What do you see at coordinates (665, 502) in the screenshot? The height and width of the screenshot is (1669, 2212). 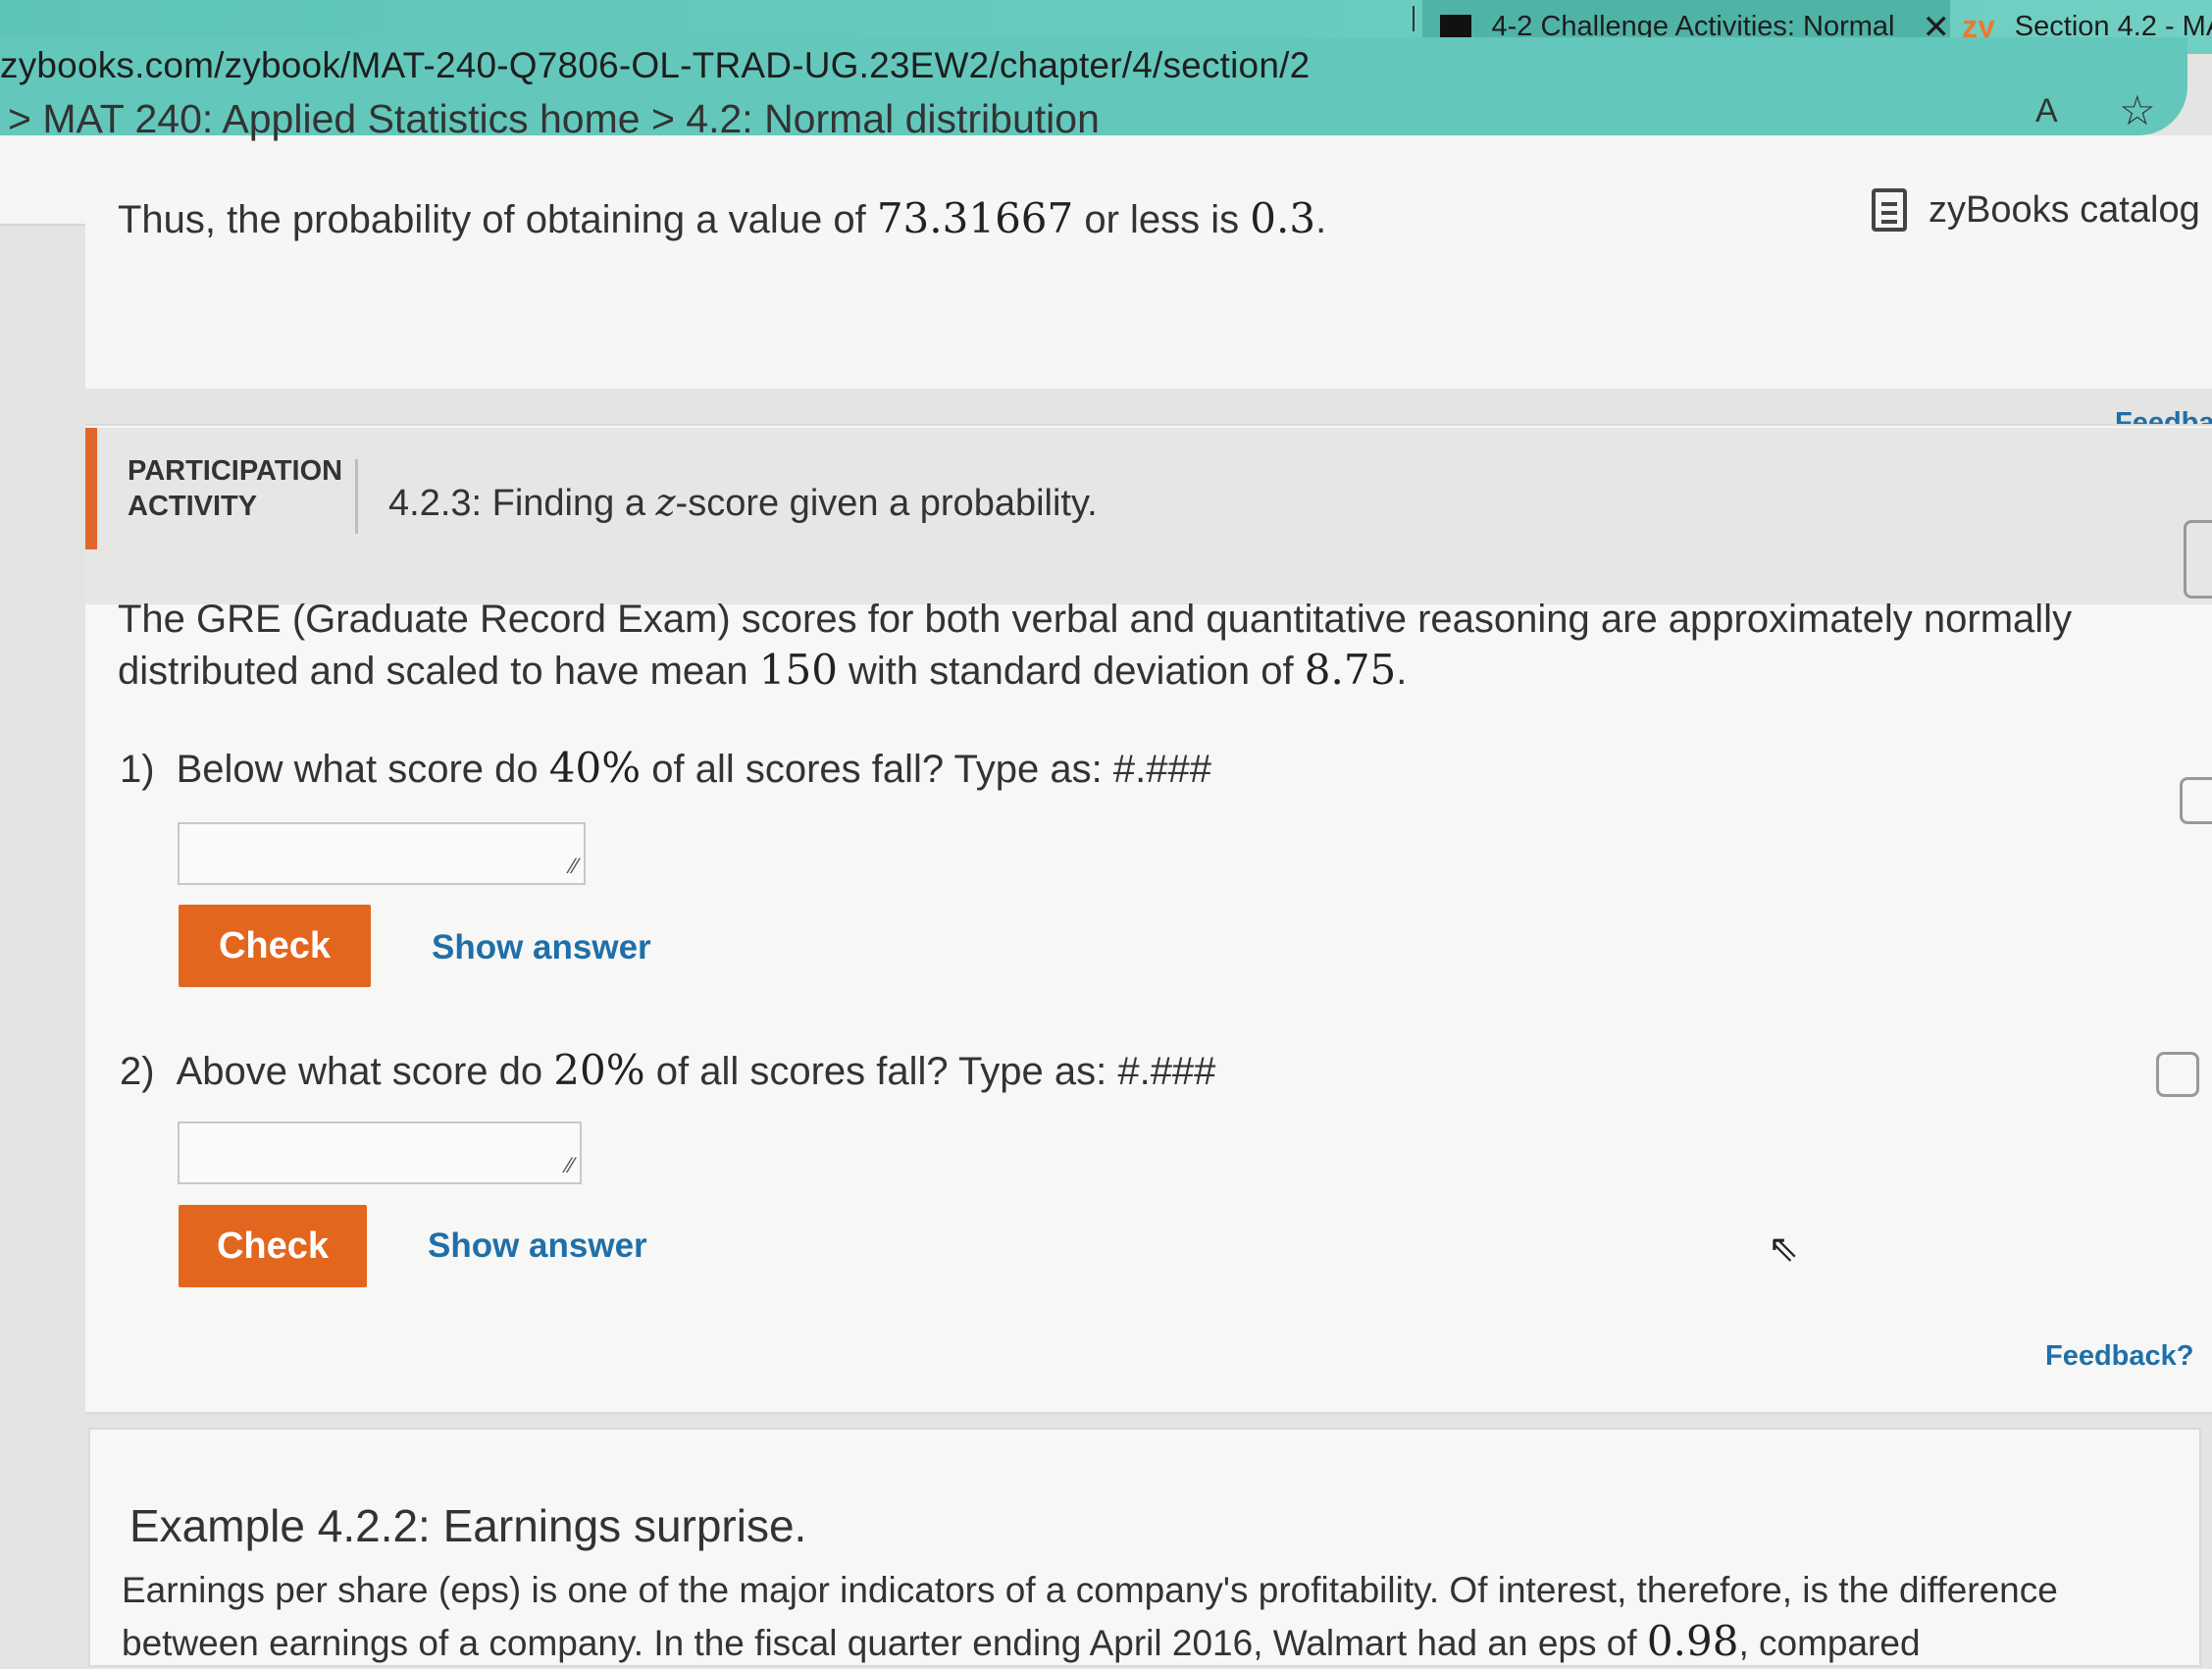 I see `z-variable: z` at bounding box center [665, 502].